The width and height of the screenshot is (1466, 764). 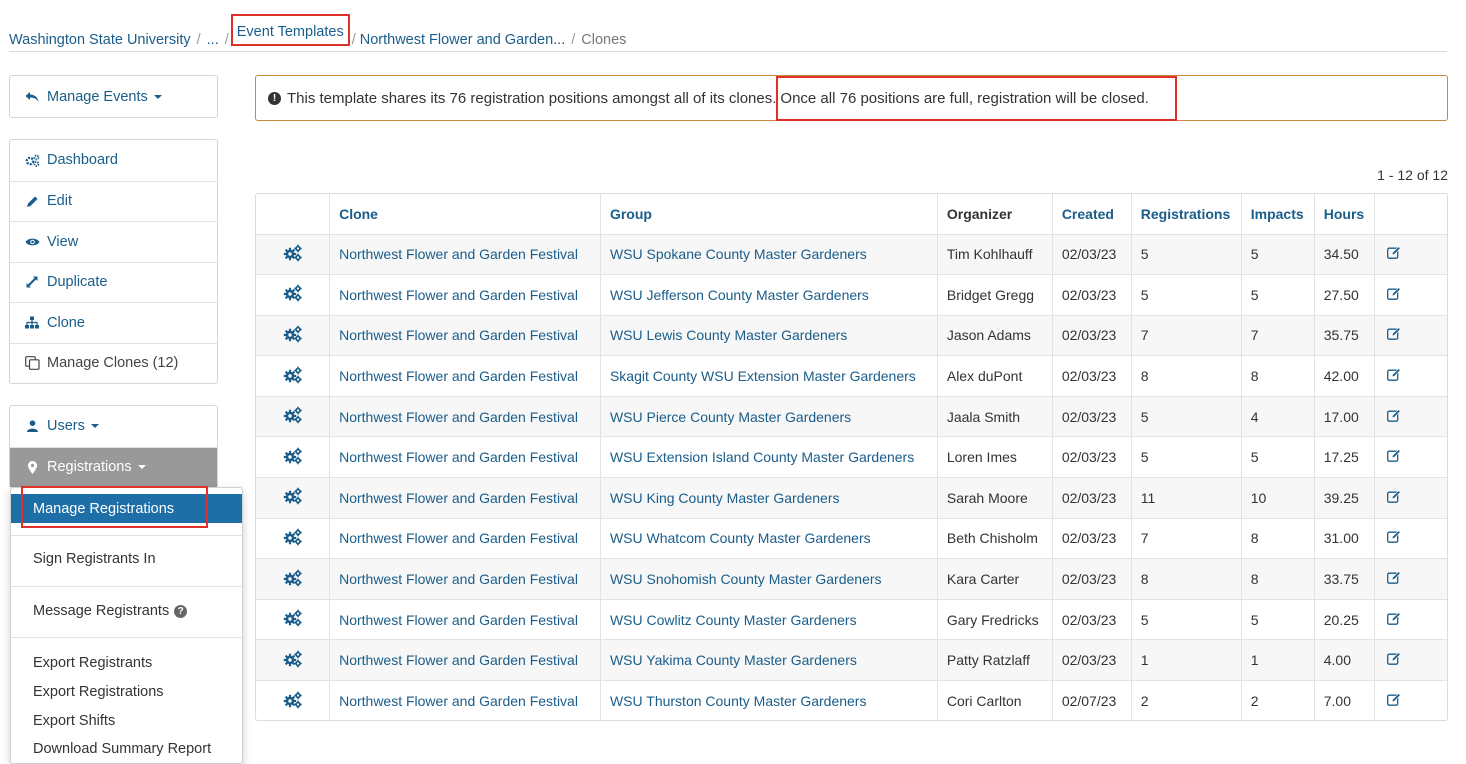 I want to click on sidebar-item-clone: Clone, so click(x=113, y=322).